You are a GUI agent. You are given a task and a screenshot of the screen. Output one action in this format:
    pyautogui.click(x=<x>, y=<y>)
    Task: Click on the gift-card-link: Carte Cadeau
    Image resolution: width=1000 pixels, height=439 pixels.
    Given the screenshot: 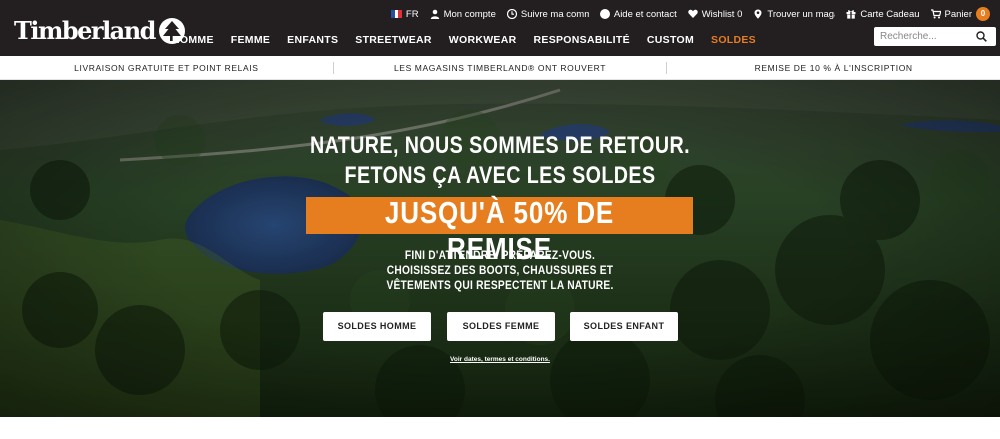 What is the action you would take?
    pyautogui.click(x=883, y=14)
    